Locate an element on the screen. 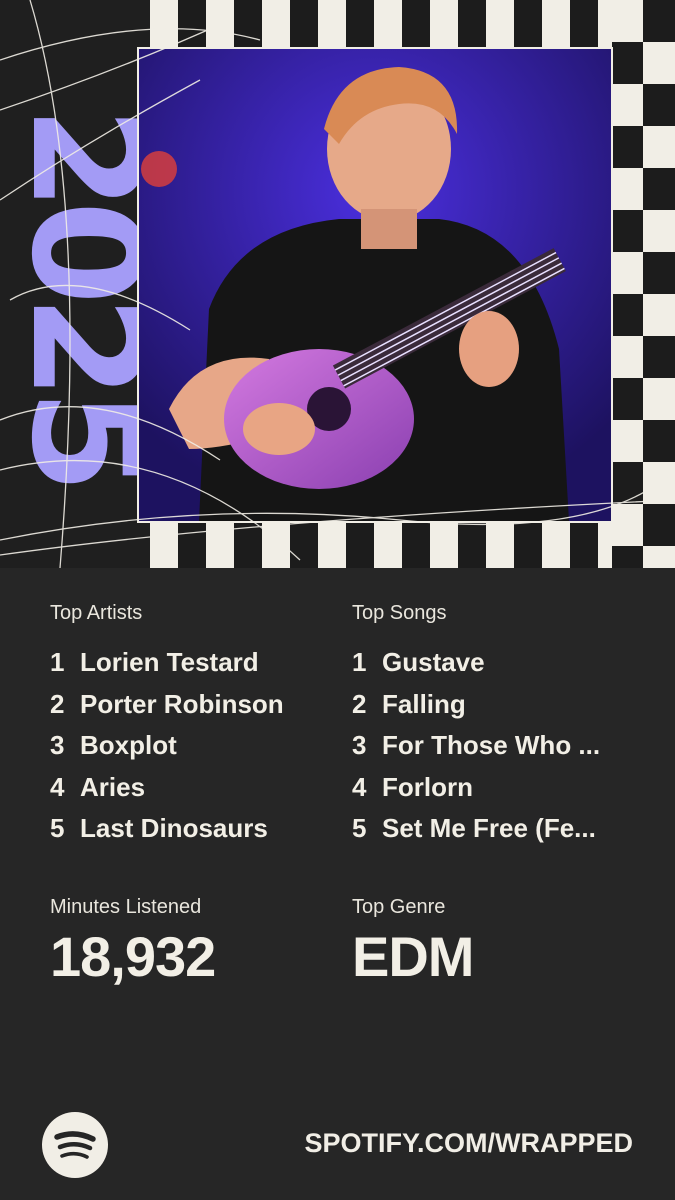  spotify-logo-icon is located at coordinates (75, 1145).